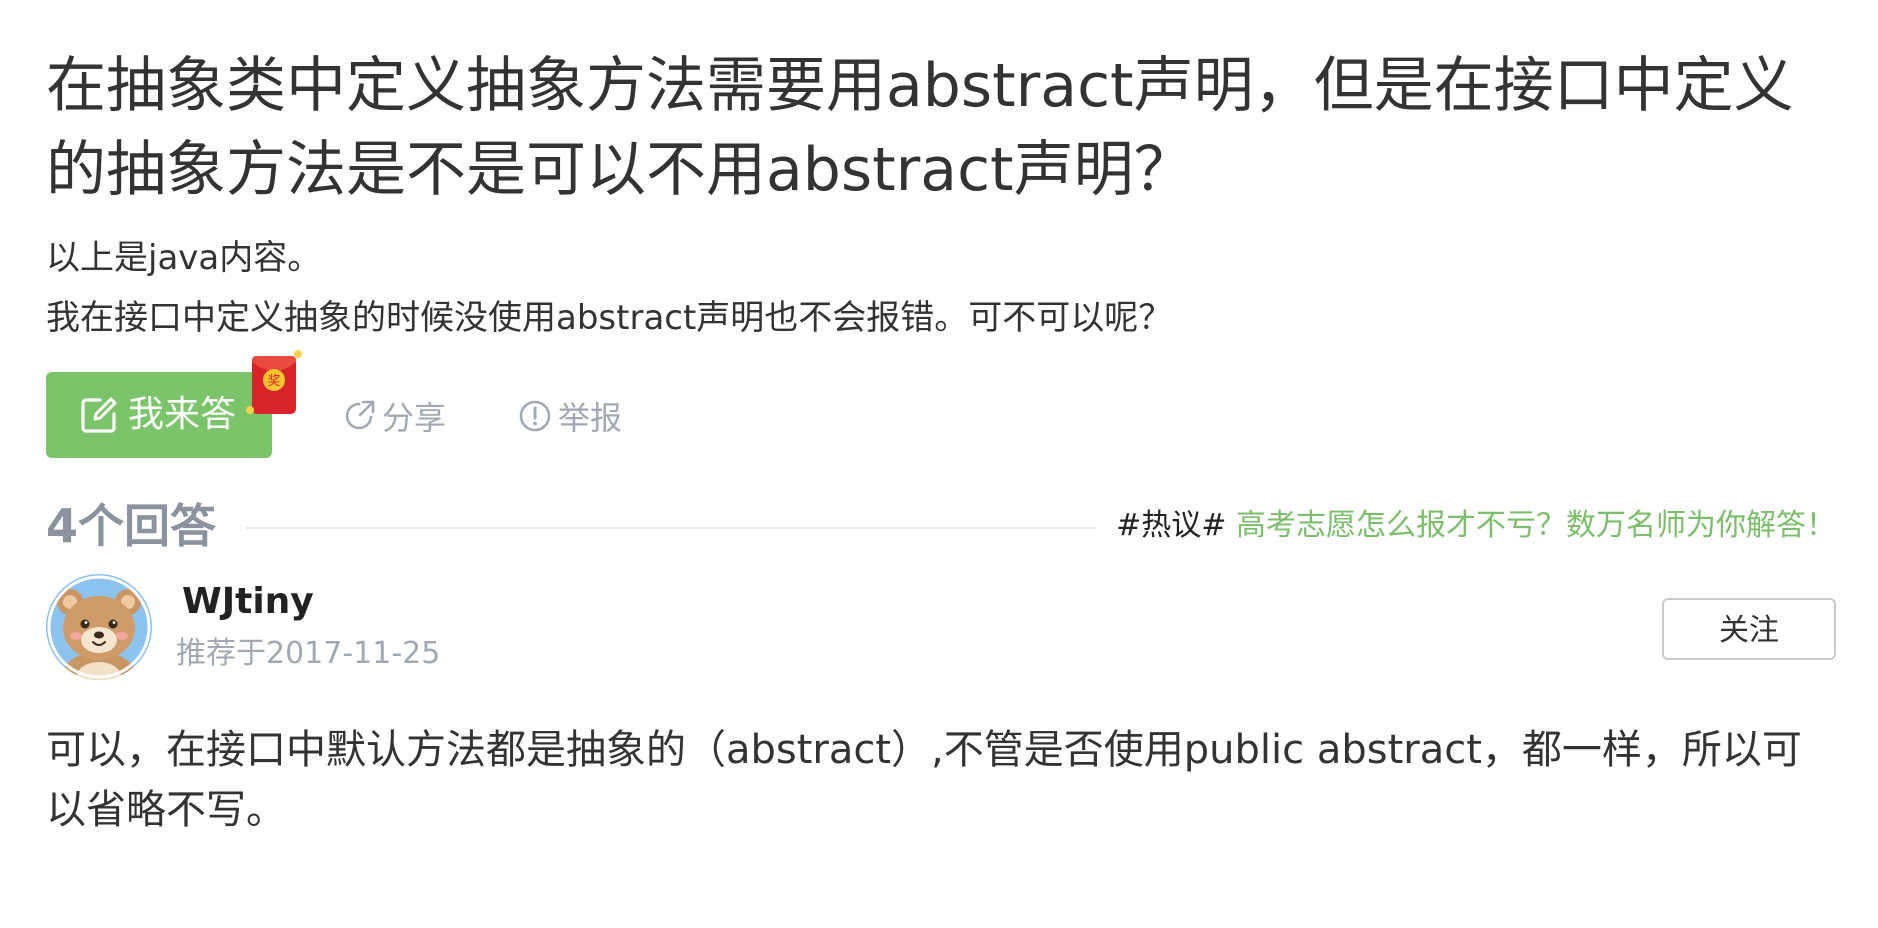 The height and width of the screenshot is (928, 1878). Describe the element at coordinates (1749, 629) in the screenshot. I see `follow-button: 关注` at that location.